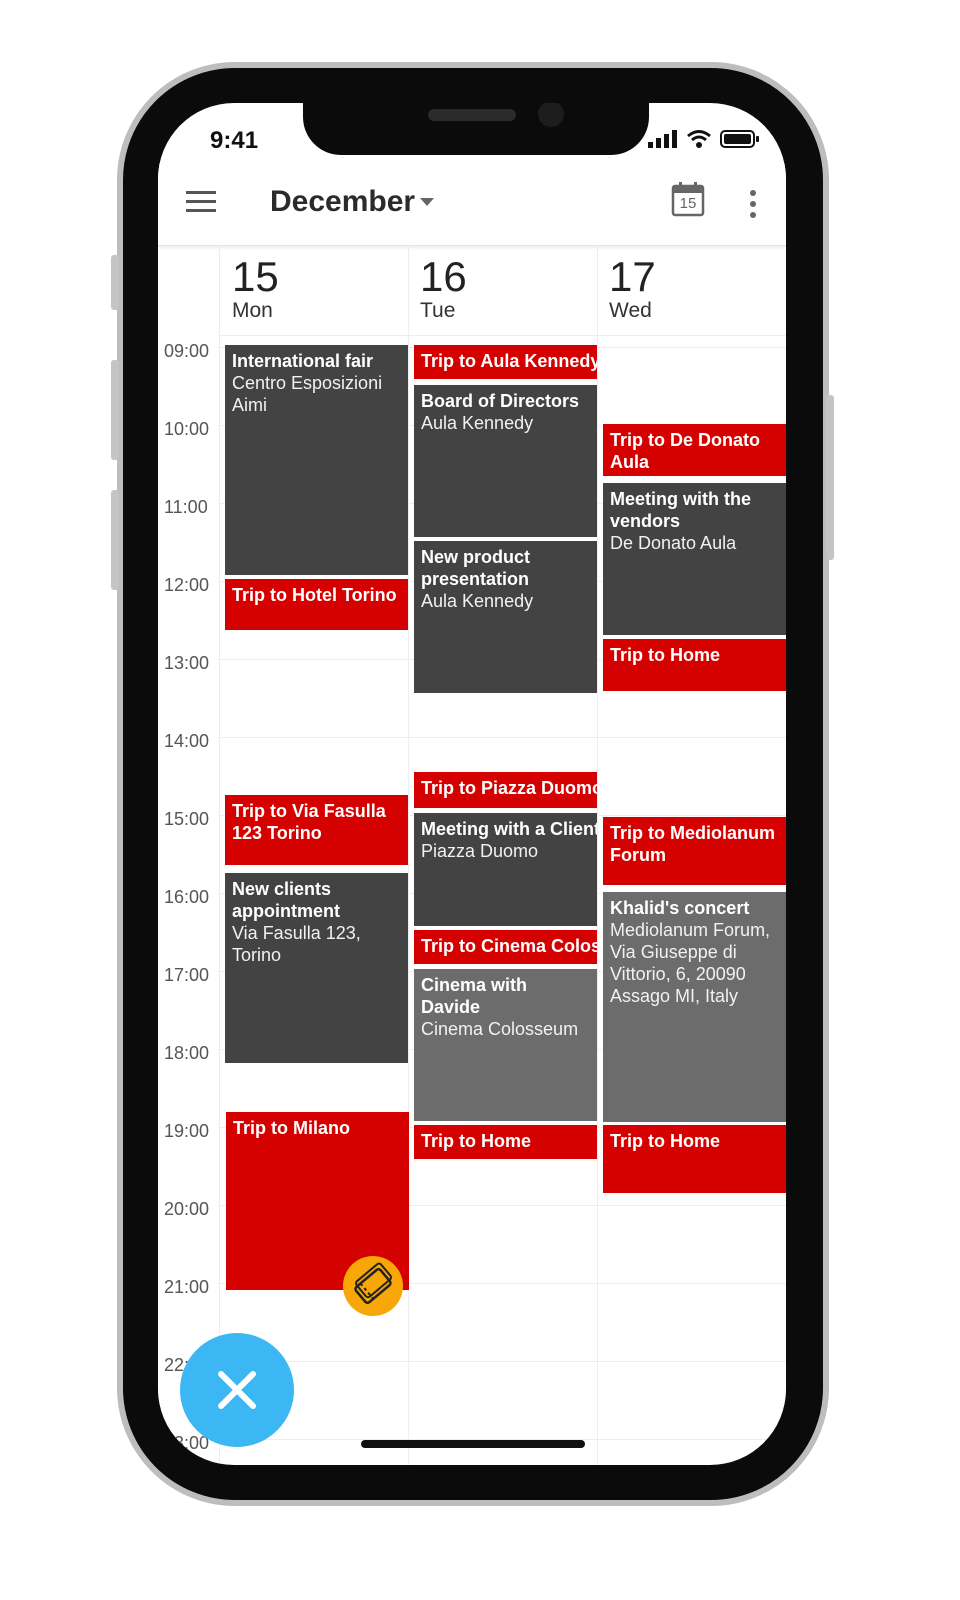 The height and width of the screenshot is (1600, 960). What do you see at coordinates (505, 1045) in the screenshot?
I see `event-card: Cinema with Davide Cinema Colosseum` at bounding box center [505, 1045].